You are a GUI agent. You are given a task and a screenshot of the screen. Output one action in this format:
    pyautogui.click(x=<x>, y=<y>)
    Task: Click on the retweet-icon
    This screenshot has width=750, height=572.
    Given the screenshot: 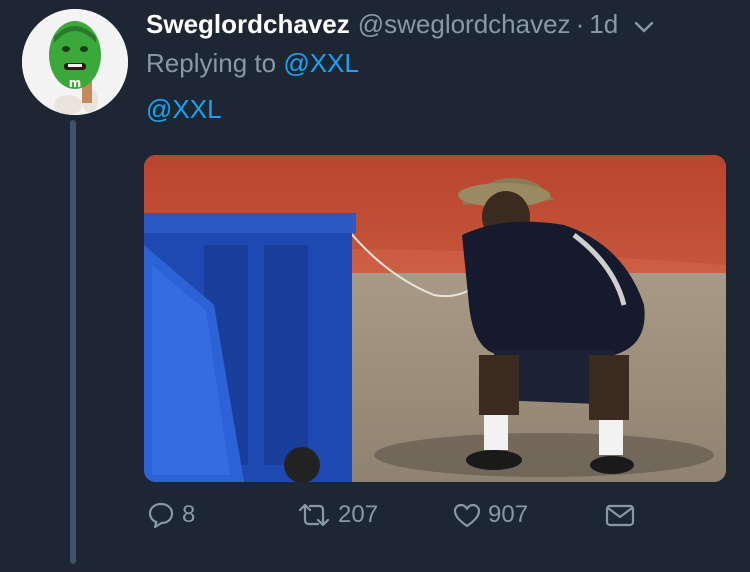 What is the action you would take?
    pyautogui.click(x=314, y=515)
    